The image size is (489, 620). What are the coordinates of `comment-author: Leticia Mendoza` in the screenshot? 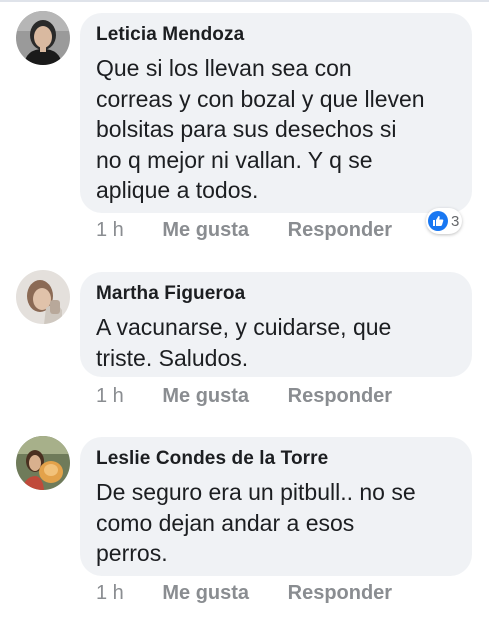 It's located at (276, 35).